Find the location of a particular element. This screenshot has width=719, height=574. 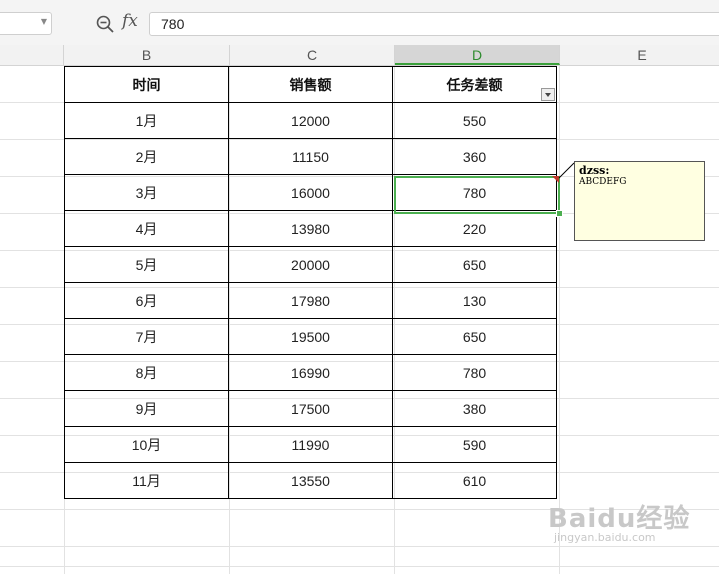

watermark: Baidu经验 jingyan.baidu.com is located at coordinates (619, 521).